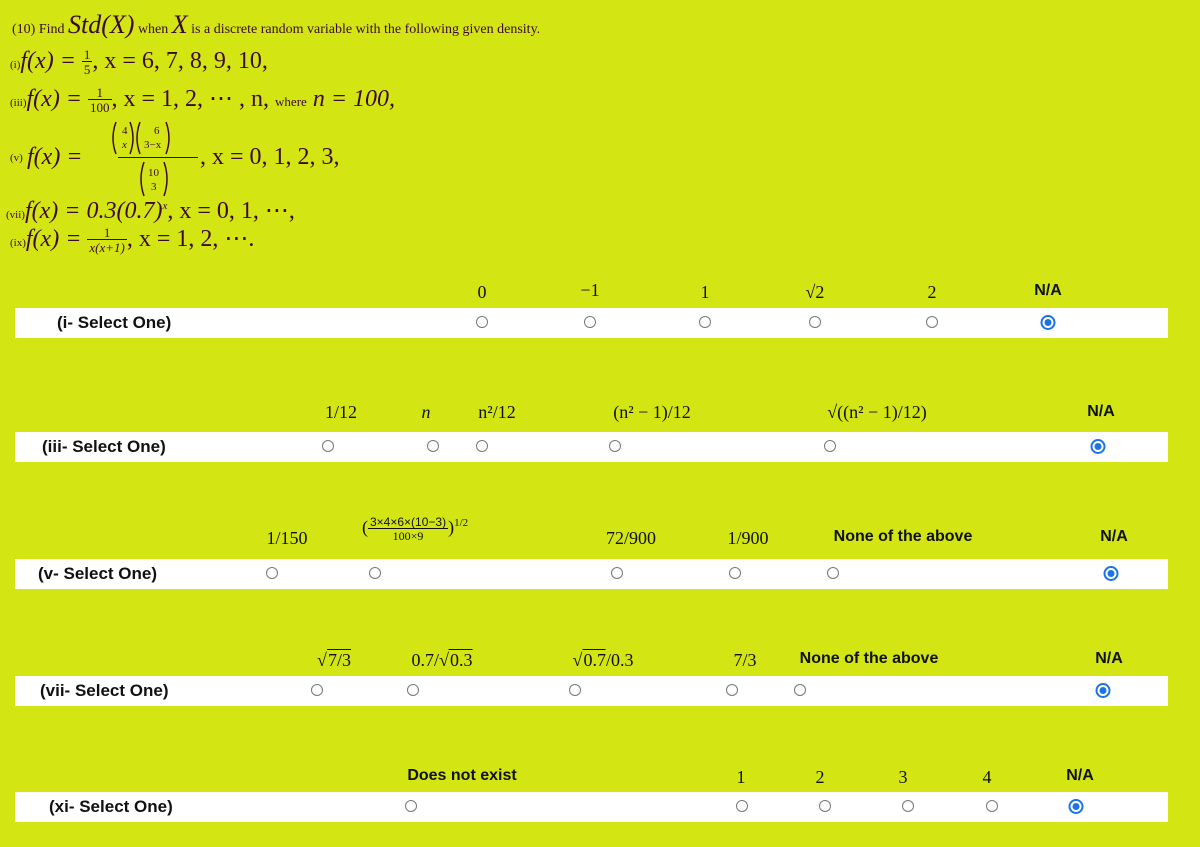 The width and height of the screenshot is (1200, 847). I want to click on random-variable: X, so click(179, 24).